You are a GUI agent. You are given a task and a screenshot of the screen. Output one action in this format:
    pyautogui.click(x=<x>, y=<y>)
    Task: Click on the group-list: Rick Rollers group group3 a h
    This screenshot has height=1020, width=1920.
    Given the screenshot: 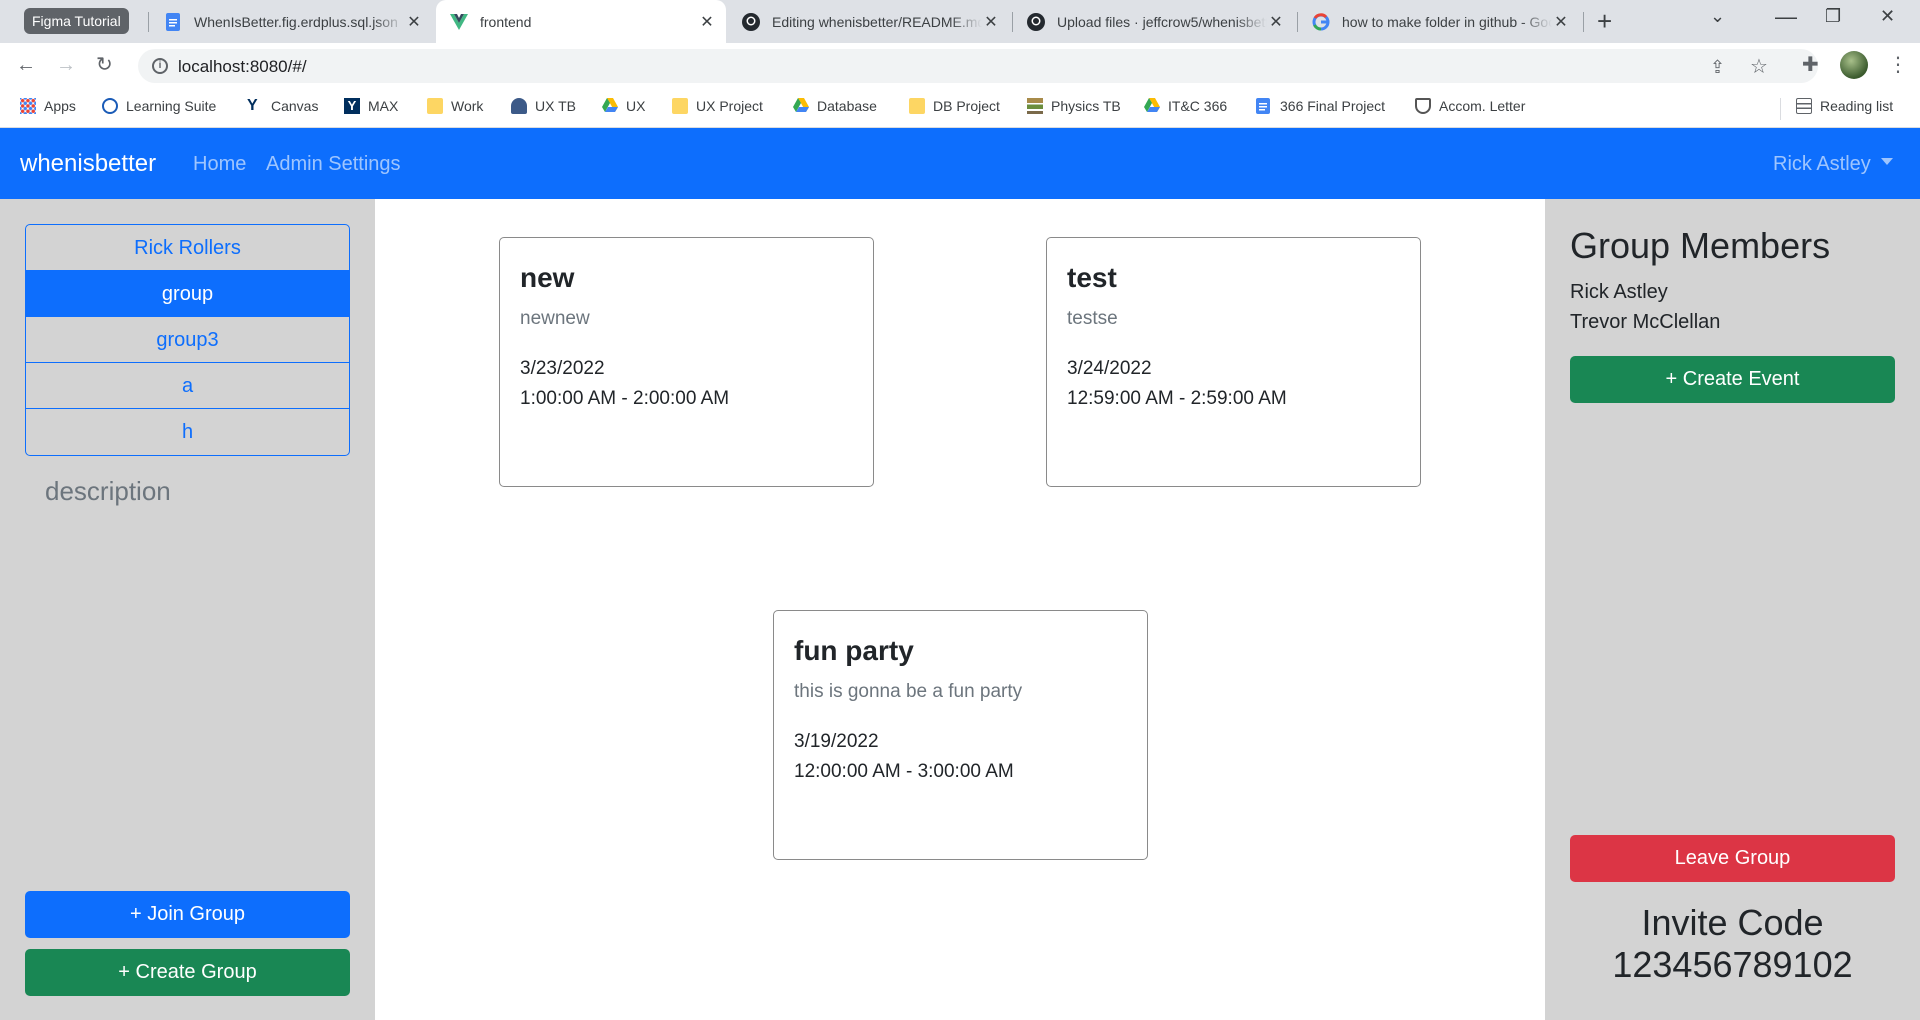 What is the action you would take?
    pyautogui.click(x=187, y=340)
    